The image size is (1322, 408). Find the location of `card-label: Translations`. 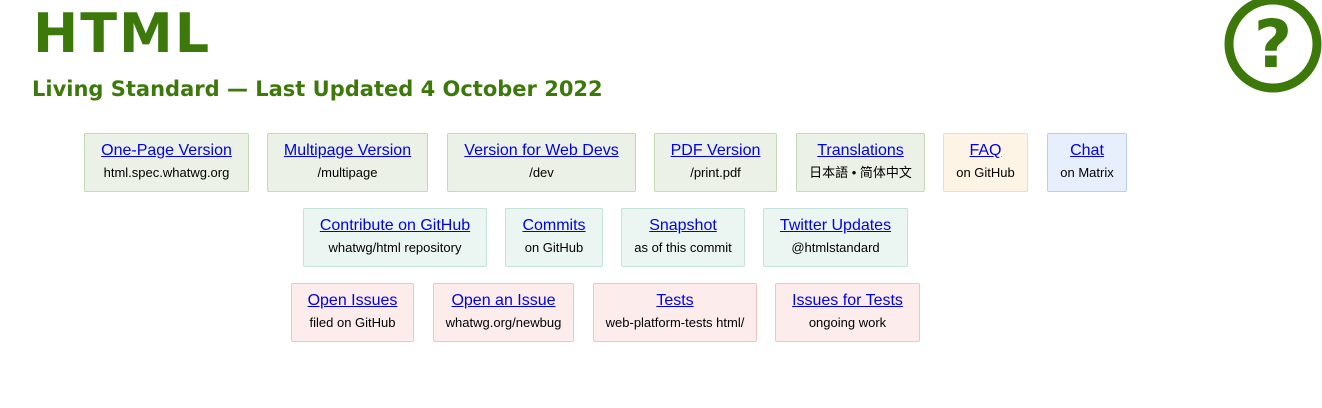

card-label: Translations is located at coordinates (860, 150).